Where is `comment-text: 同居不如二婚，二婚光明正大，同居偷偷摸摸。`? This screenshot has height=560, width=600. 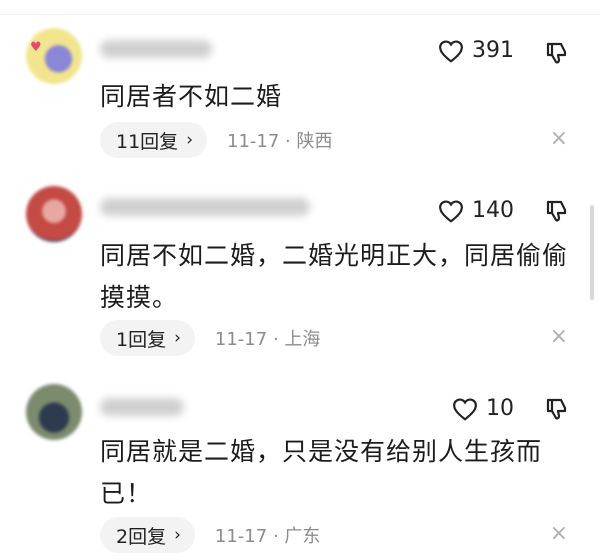 comment-text: 同居不如二婚，二婚光明正大，同居偷偷摸摸。 is located at coordinates (334, 276).